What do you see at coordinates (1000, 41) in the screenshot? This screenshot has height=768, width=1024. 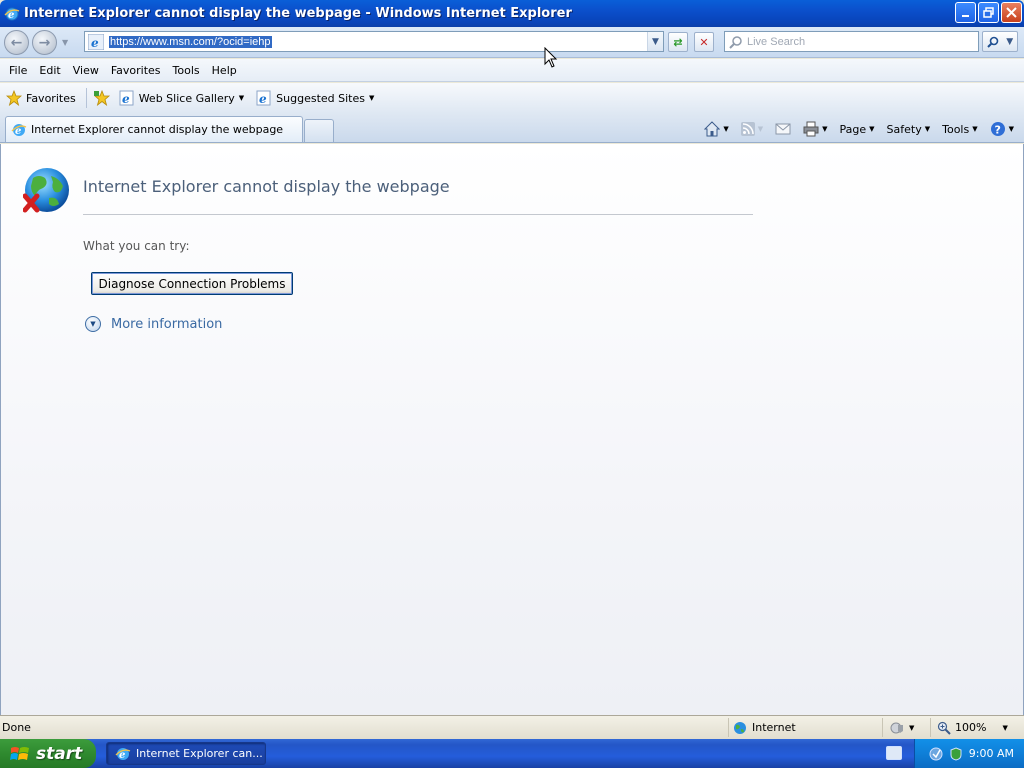 I see `search-go-button: ▼` at bounding box center [1000, 41].